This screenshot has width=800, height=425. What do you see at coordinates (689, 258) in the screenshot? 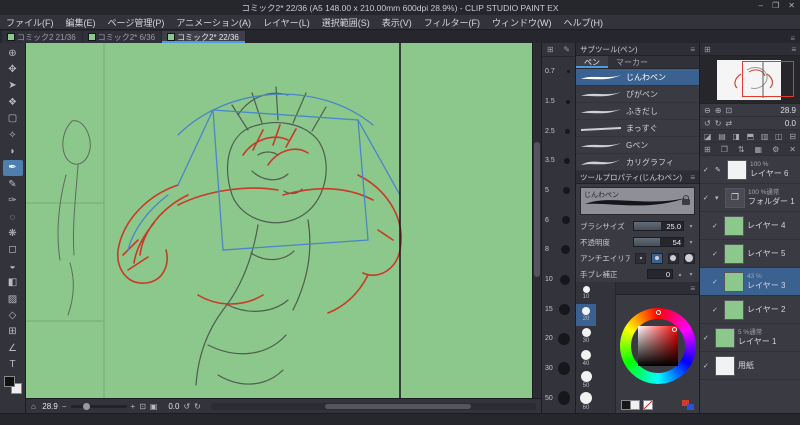
I see `anti-aliasing-strong-button` at bounding box center [689, 258].